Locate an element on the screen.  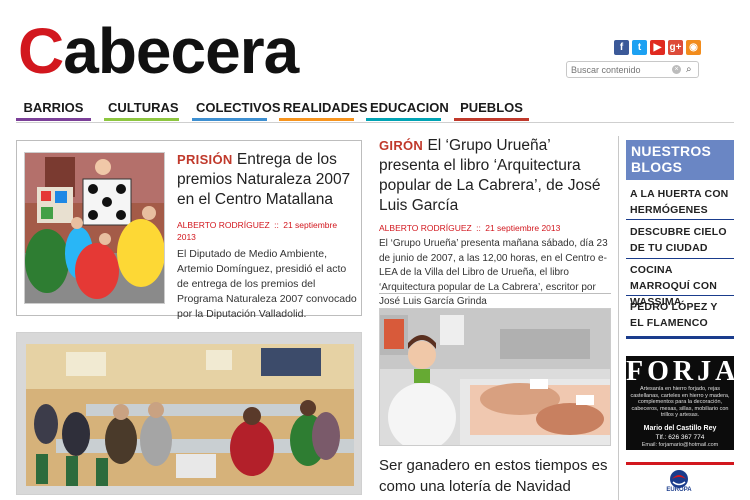
forja-phone: Tlf.: 626 367 774 is located at coordinates (680, 437).